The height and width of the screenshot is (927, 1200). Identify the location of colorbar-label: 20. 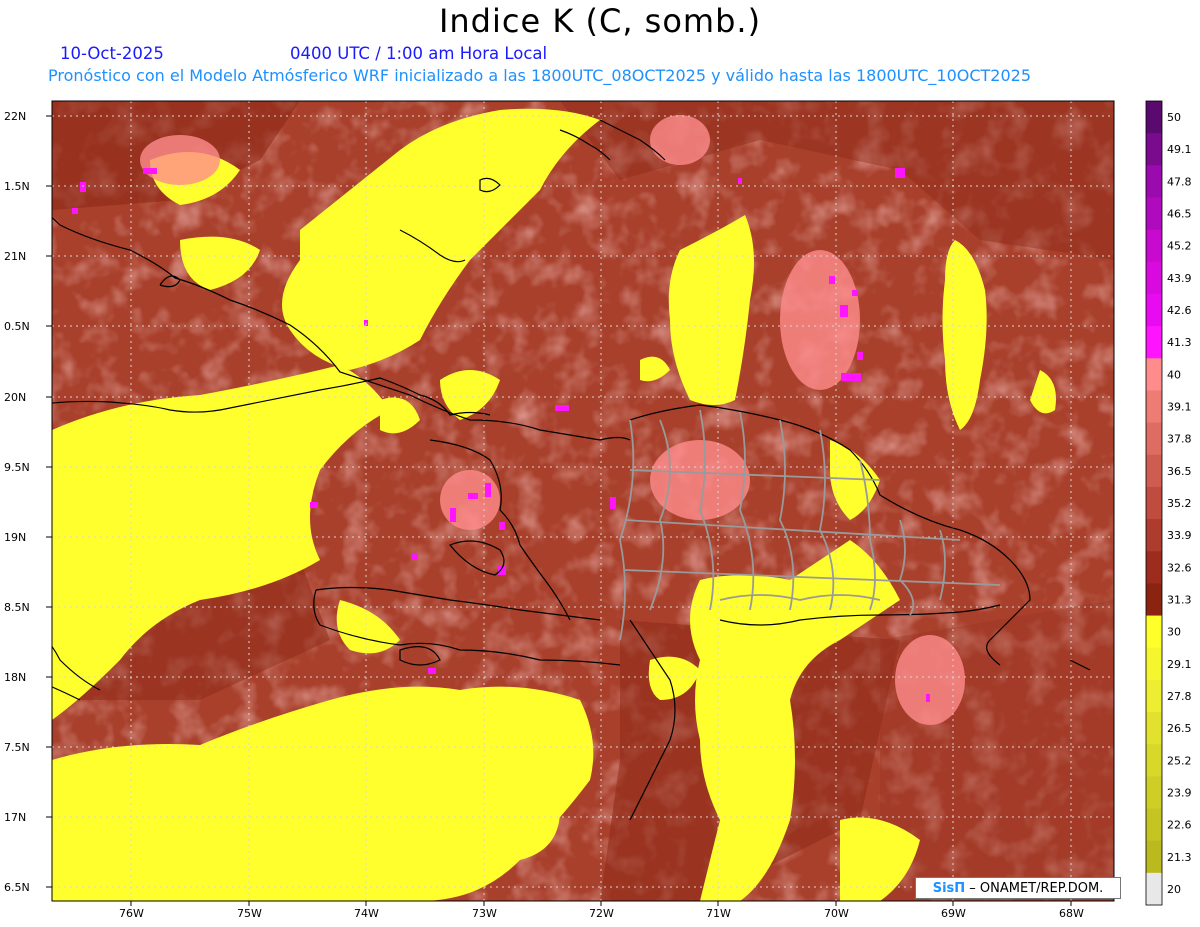
(1174, 889).